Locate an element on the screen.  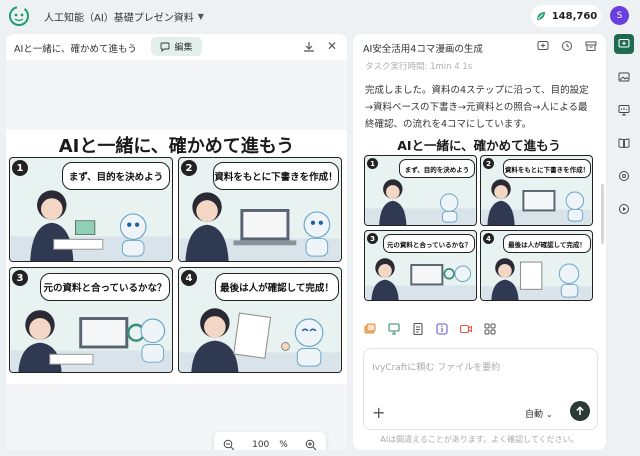
manga-panel-2: 2 資料をもとに下書きを作成！ is located at coordinates (260, 209).